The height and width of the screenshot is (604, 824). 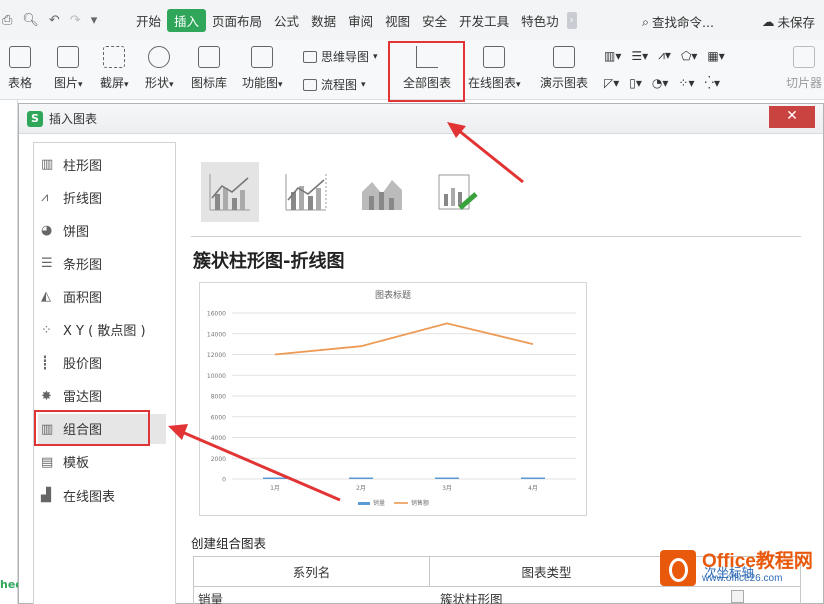 What do you see at coordinates (344, 192) in the screenshot?
I see `chart-subtype-list` at bounding box center [344, 192].